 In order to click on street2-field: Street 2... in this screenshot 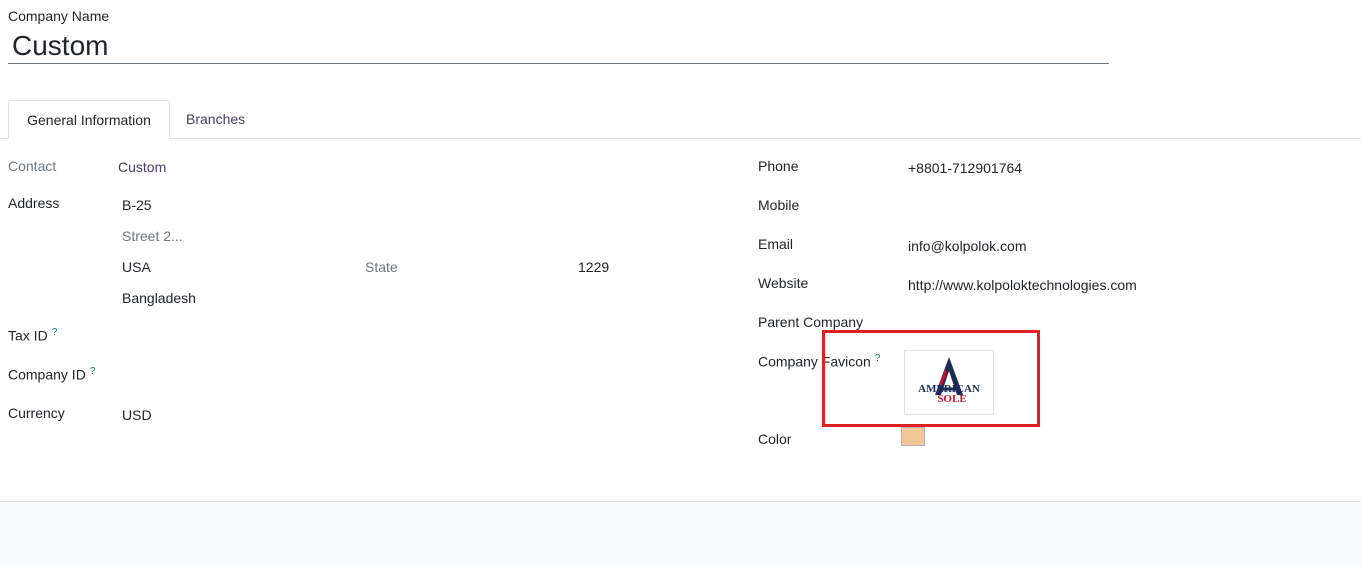, I will do `click(152, 236)`.